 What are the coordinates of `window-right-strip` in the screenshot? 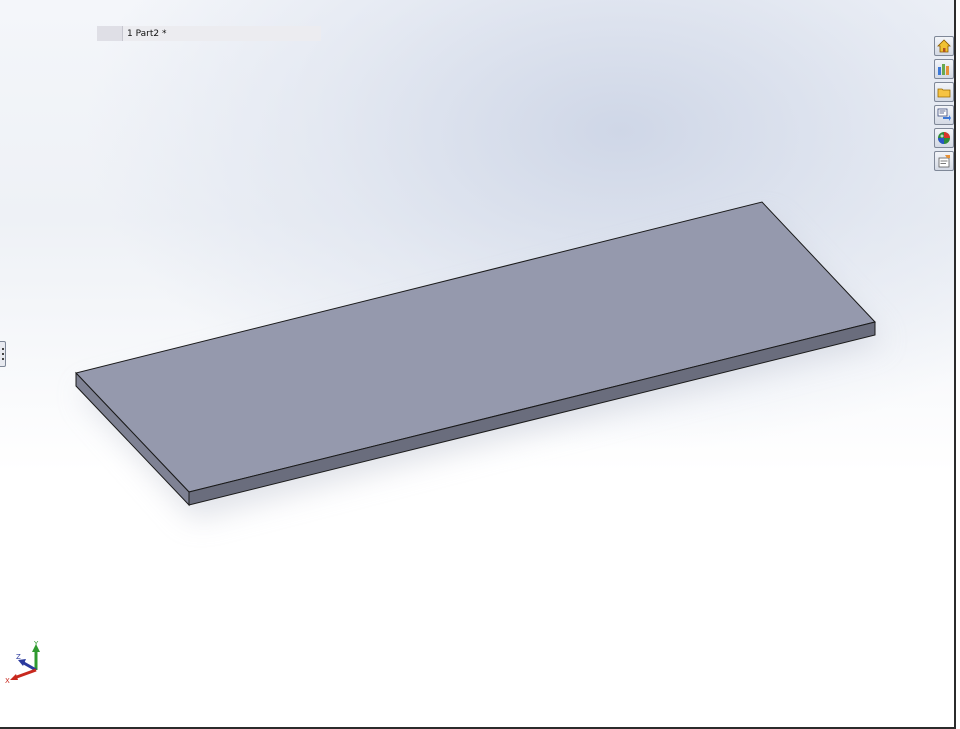 It's located at (958, 364).